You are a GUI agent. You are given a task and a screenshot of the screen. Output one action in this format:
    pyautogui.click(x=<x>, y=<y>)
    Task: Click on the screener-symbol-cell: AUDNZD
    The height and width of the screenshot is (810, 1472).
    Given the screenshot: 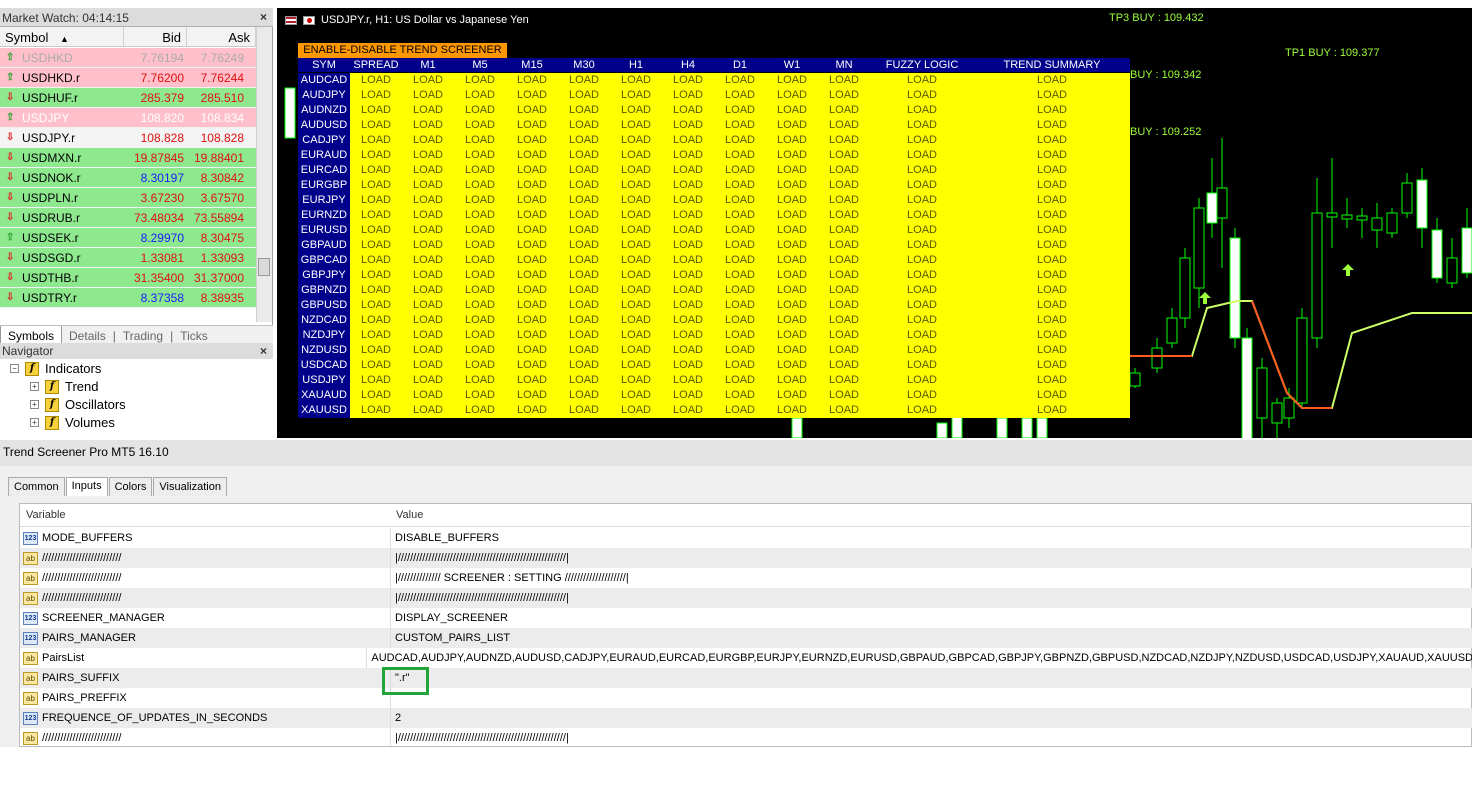 What is the action you would take?
    pyautogui.click(x=324, y=110)
    